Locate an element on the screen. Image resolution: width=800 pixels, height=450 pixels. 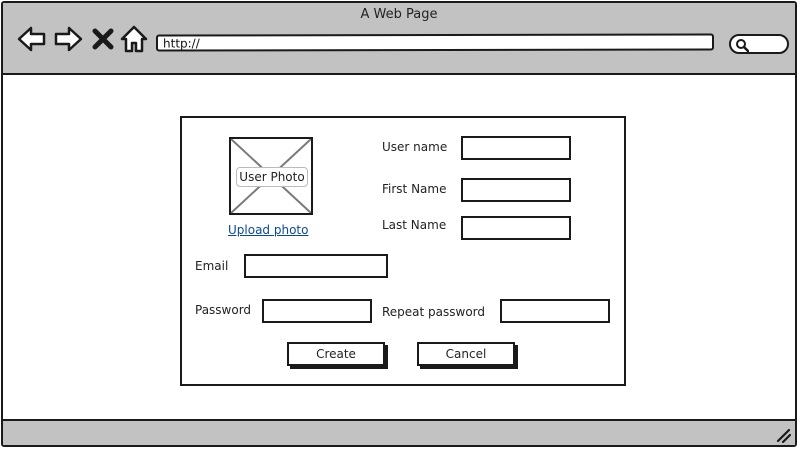
close-x-icon is located at coordinates (103, 39).